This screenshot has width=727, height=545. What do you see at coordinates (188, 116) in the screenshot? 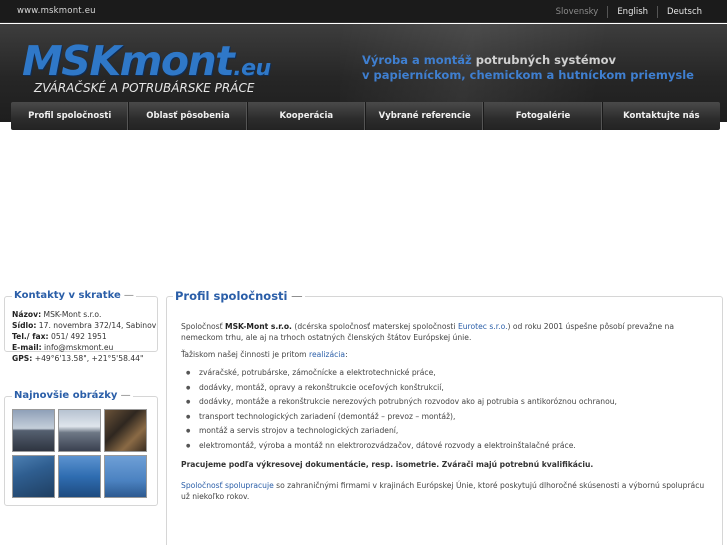
I see `nav-item-oblast: Oblasť pôsobenia` at bounding box center [188, 116].